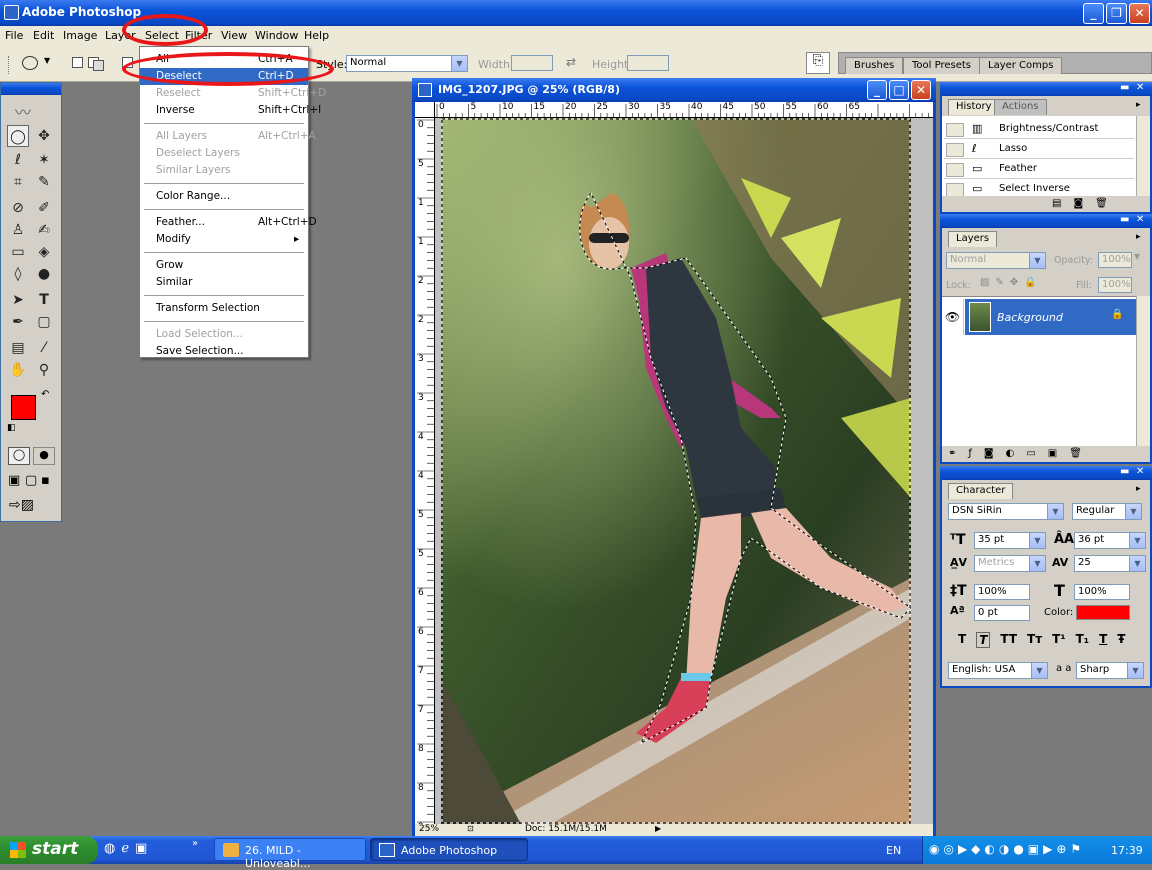 The height and width of the screenshot is (870, 1152). What do you see at coordinates (43, 35) in the screenshot?
I see `menu-edit: Edit` at bounding box center [43, 35].